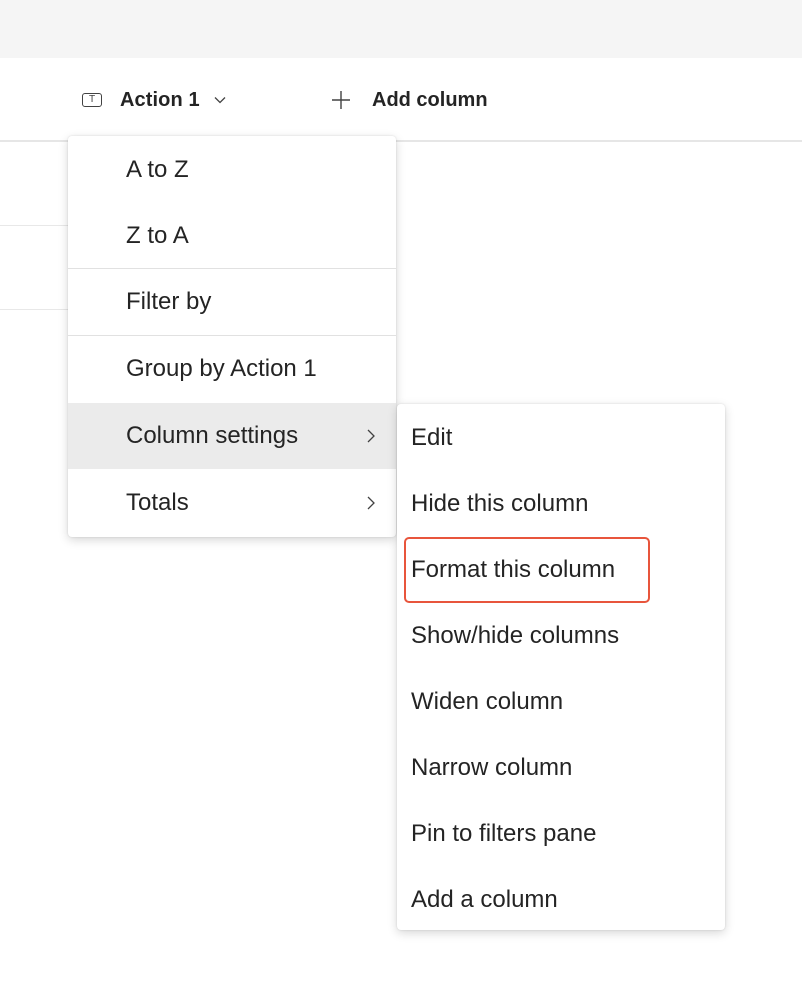  Describe the element at coordinates (232, 302) in the screenshot. I see `menu-item-filter-by: Filter by` at that location.